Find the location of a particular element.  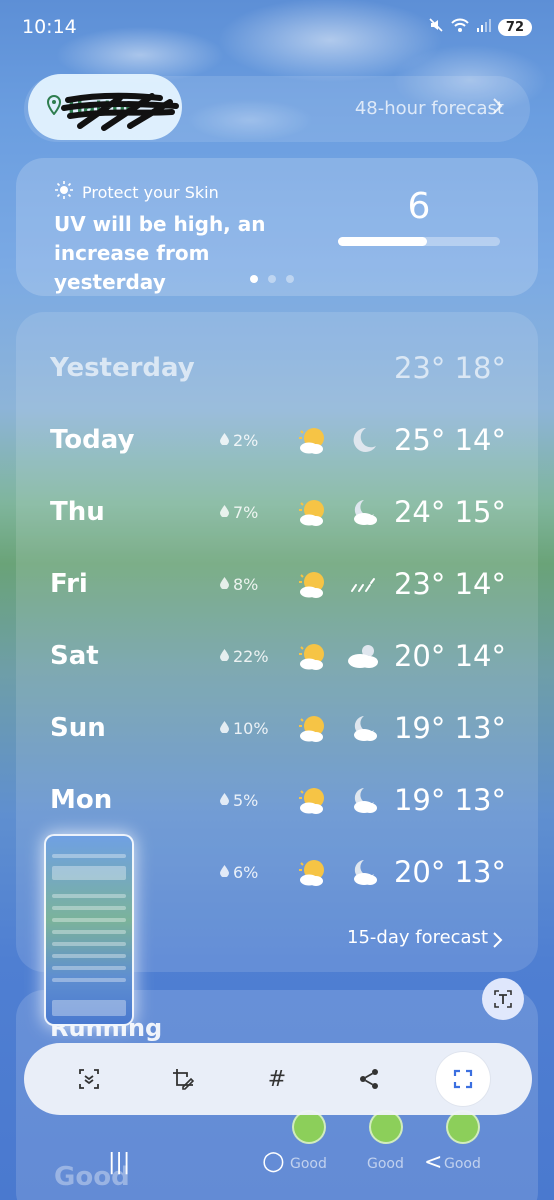

sun-icon is located at coordinates (64, 192).